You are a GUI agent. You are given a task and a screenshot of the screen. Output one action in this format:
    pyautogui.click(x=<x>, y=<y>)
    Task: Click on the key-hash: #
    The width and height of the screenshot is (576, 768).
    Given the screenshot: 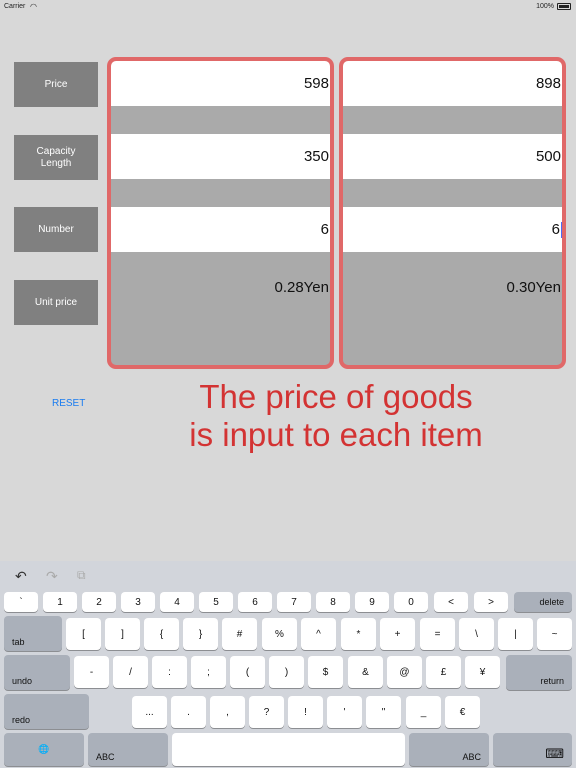 What is the action you would take?
    pyautogui.click(x=239, y=634)
    